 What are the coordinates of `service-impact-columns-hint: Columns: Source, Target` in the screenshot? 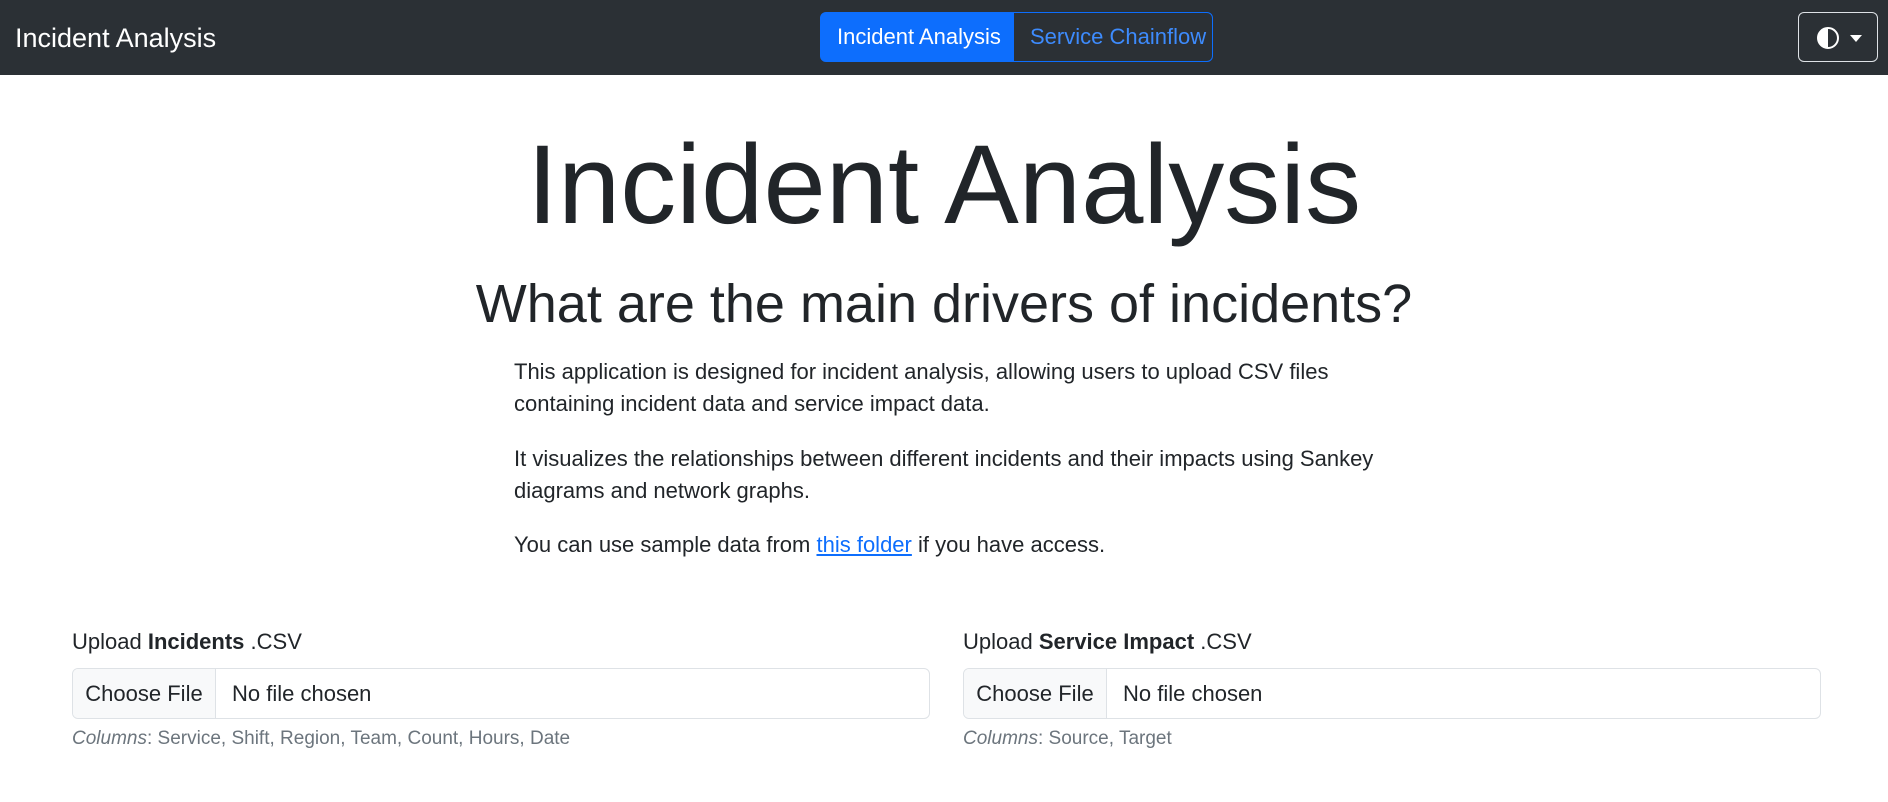 It's located at (1392, 739).